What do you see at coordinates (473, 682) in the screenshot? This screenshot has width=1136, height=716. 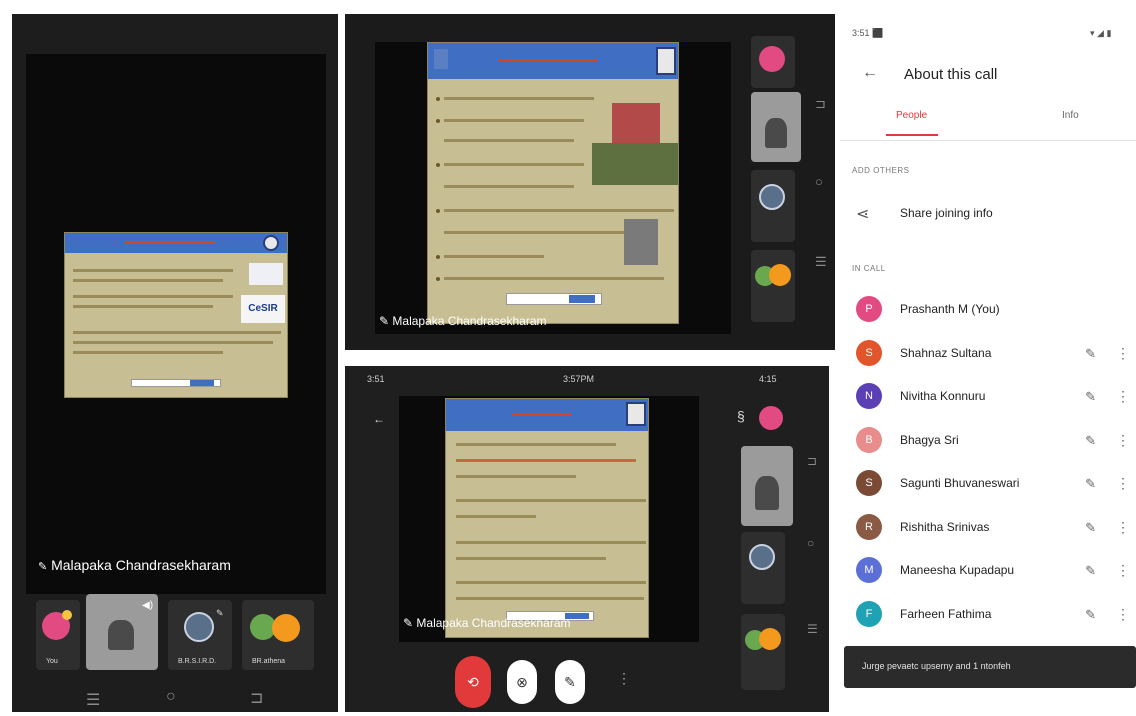 I see `end-call-button: ⟲` at bounding box center [473, 682].